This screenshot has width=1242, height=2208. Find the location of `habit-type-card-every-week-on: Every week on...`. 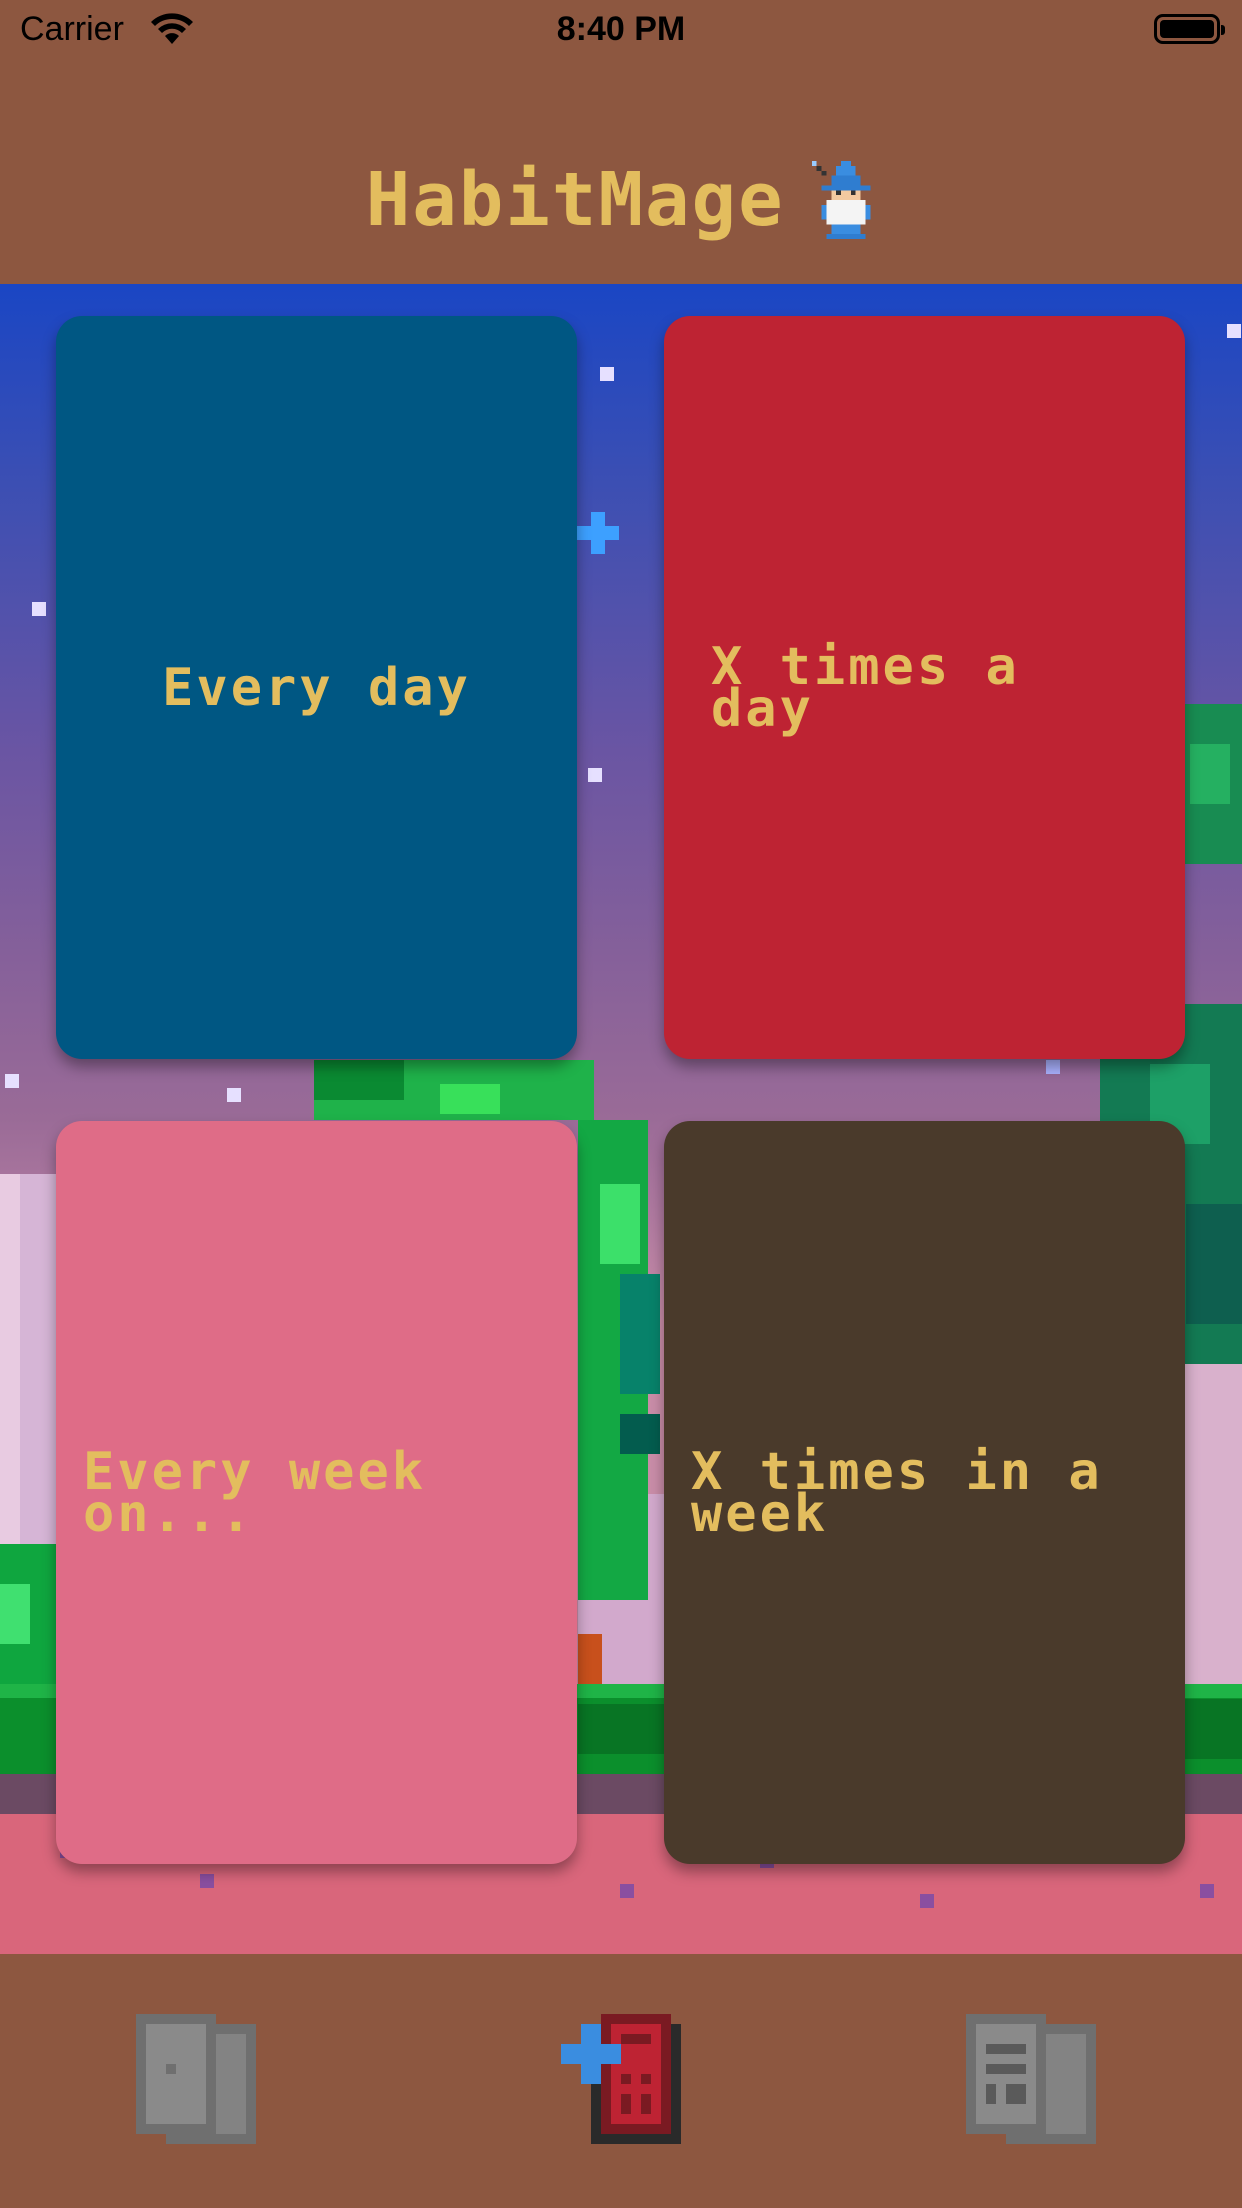

habit-type-card-every-week-on: Every week on... is located at coordinates (316, 1492).